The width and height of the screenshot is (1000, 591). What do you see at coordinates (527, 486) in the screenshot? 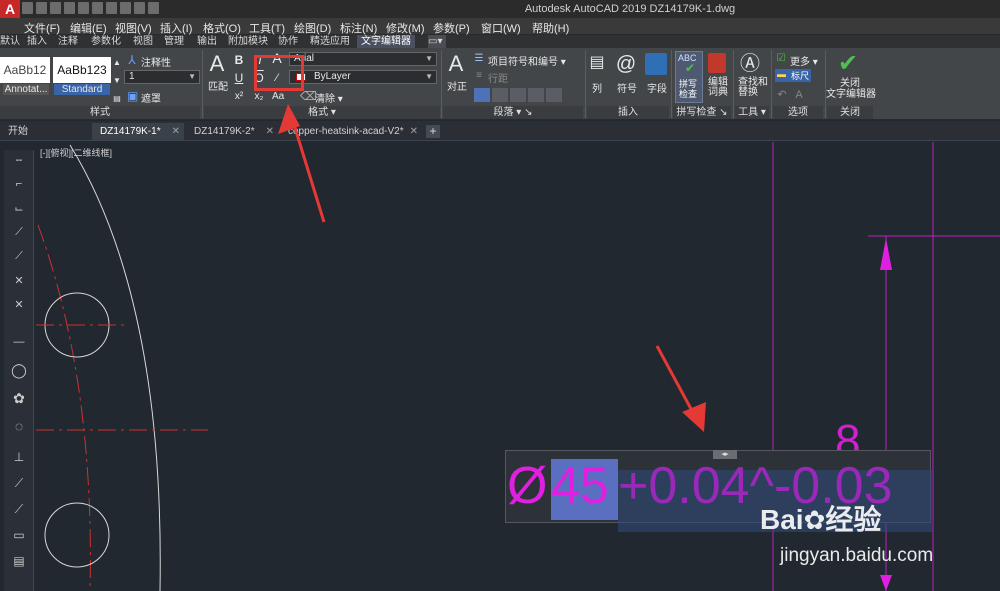
I see `diameter-symbol: Ø` at bounding box center [527, 486].